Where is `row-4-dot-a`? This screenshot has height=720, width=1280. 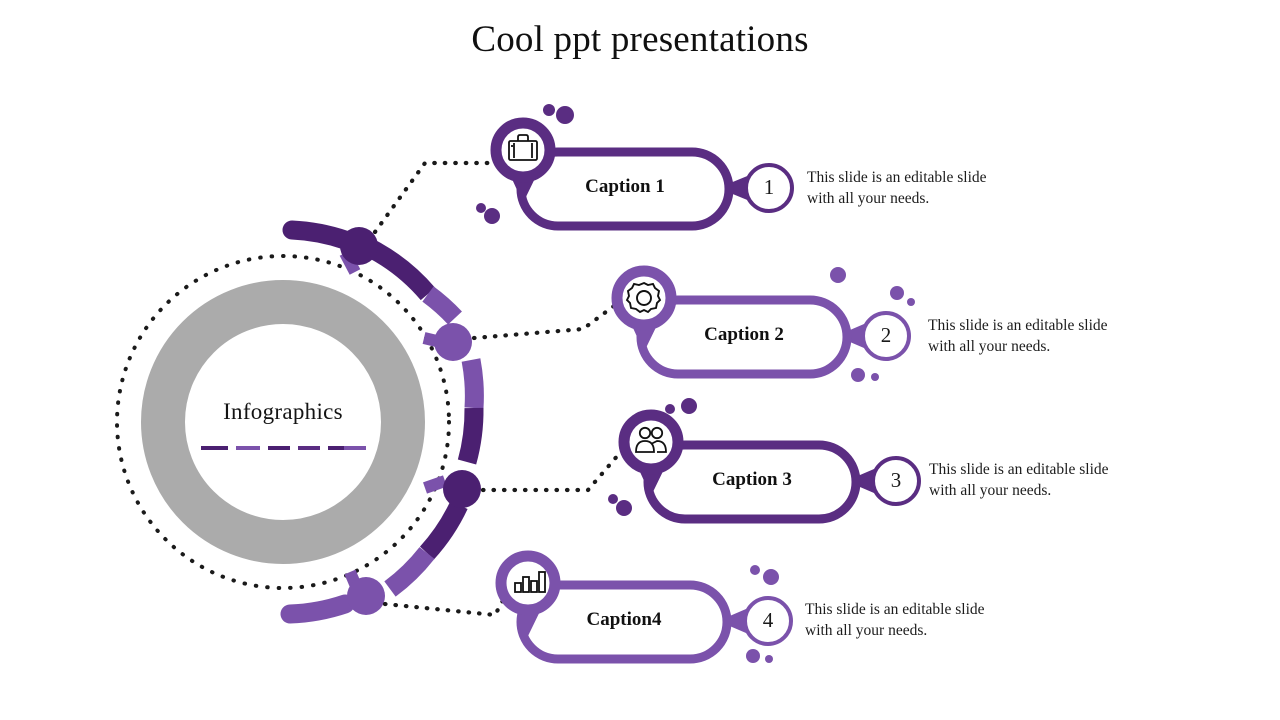 row-4-dot-a is located at coordinates (755, 570).